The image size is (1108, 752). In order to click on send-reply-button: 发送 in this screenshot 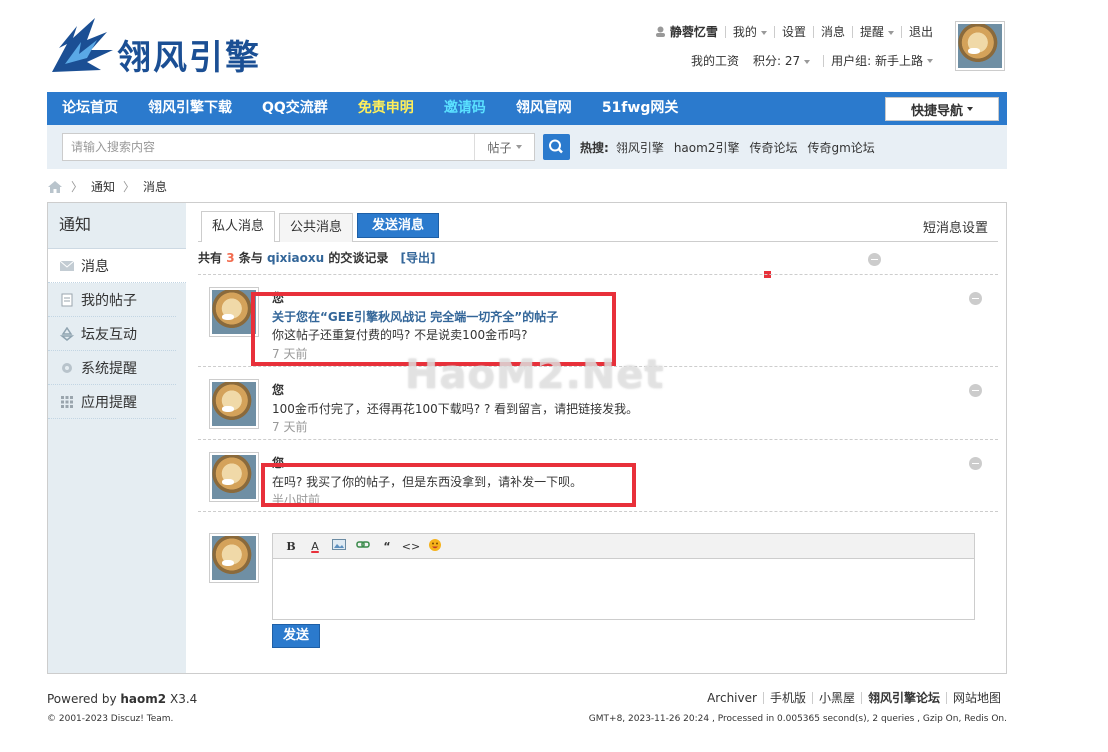, I will do `click(296, 636)`.